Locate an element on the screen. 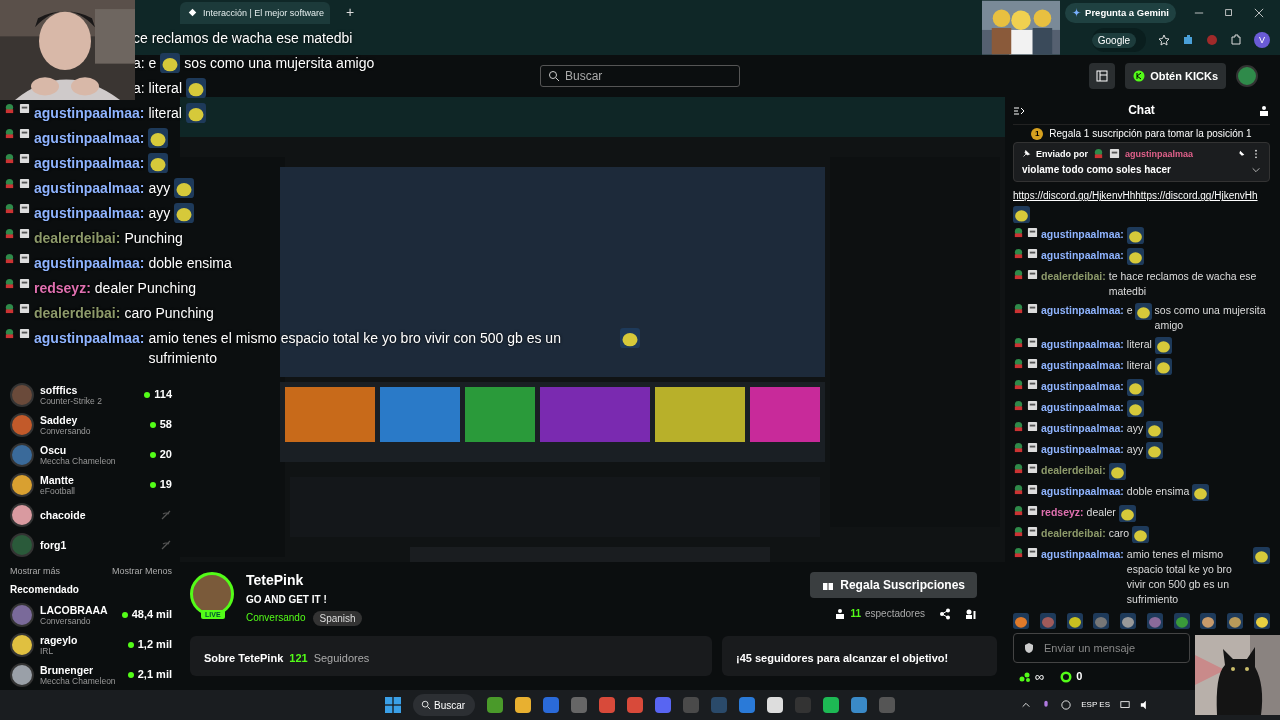  gift-subs-button: Regala Suscripciones is located at coordinates (893, 585).